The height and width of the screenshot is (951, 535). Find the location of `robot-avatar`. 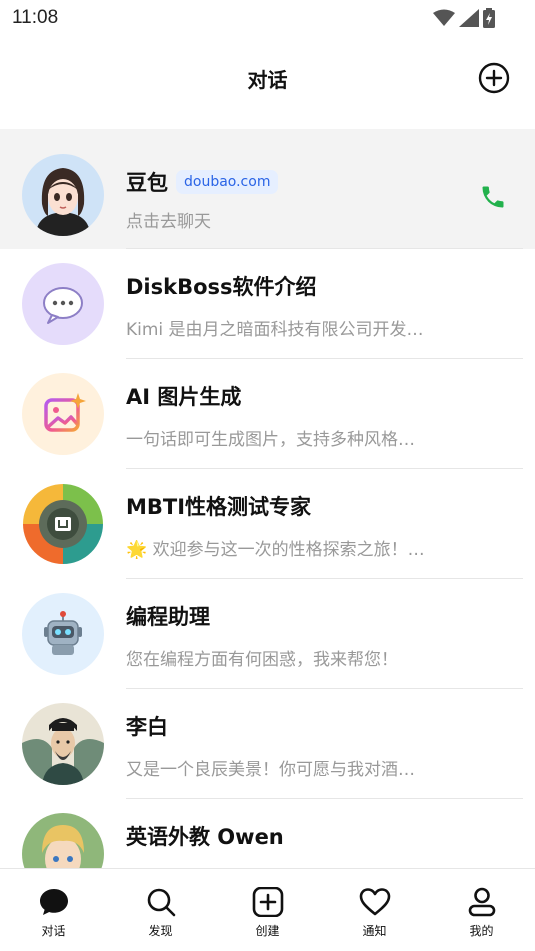

robot-avatar is located at coordinates (63, 634).